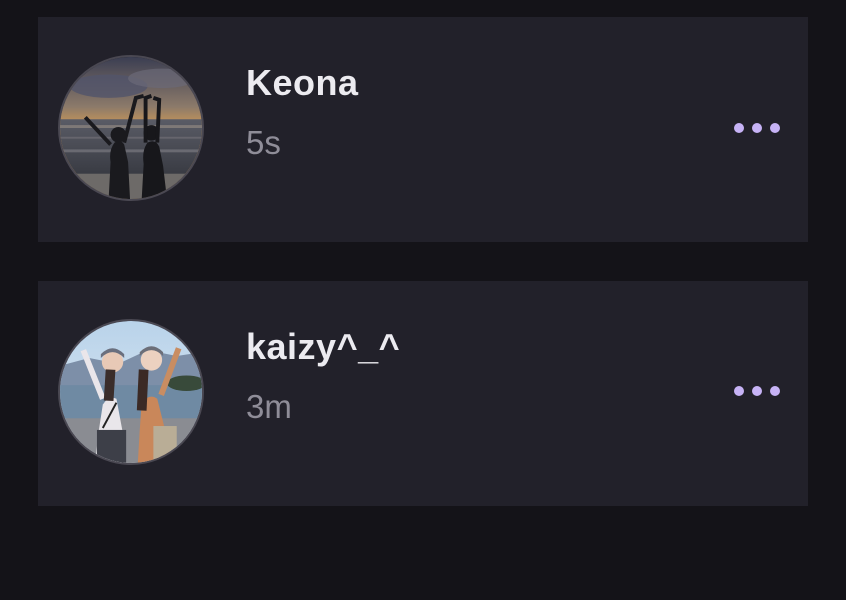  What do you see at coordinates (302, 83) in the screenshot?
I see `username: Keona` at bounding box center [302, 83].